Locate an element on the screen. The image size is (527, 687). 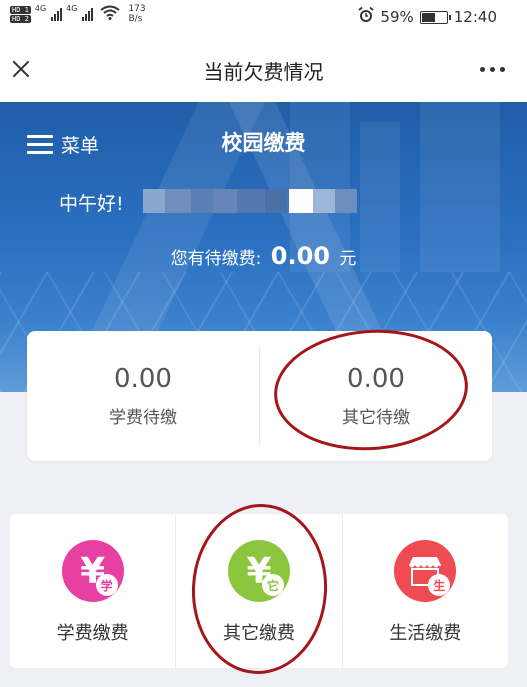
tuition-yen-icon: ¥ 学 is located at coordinates (92, 571).